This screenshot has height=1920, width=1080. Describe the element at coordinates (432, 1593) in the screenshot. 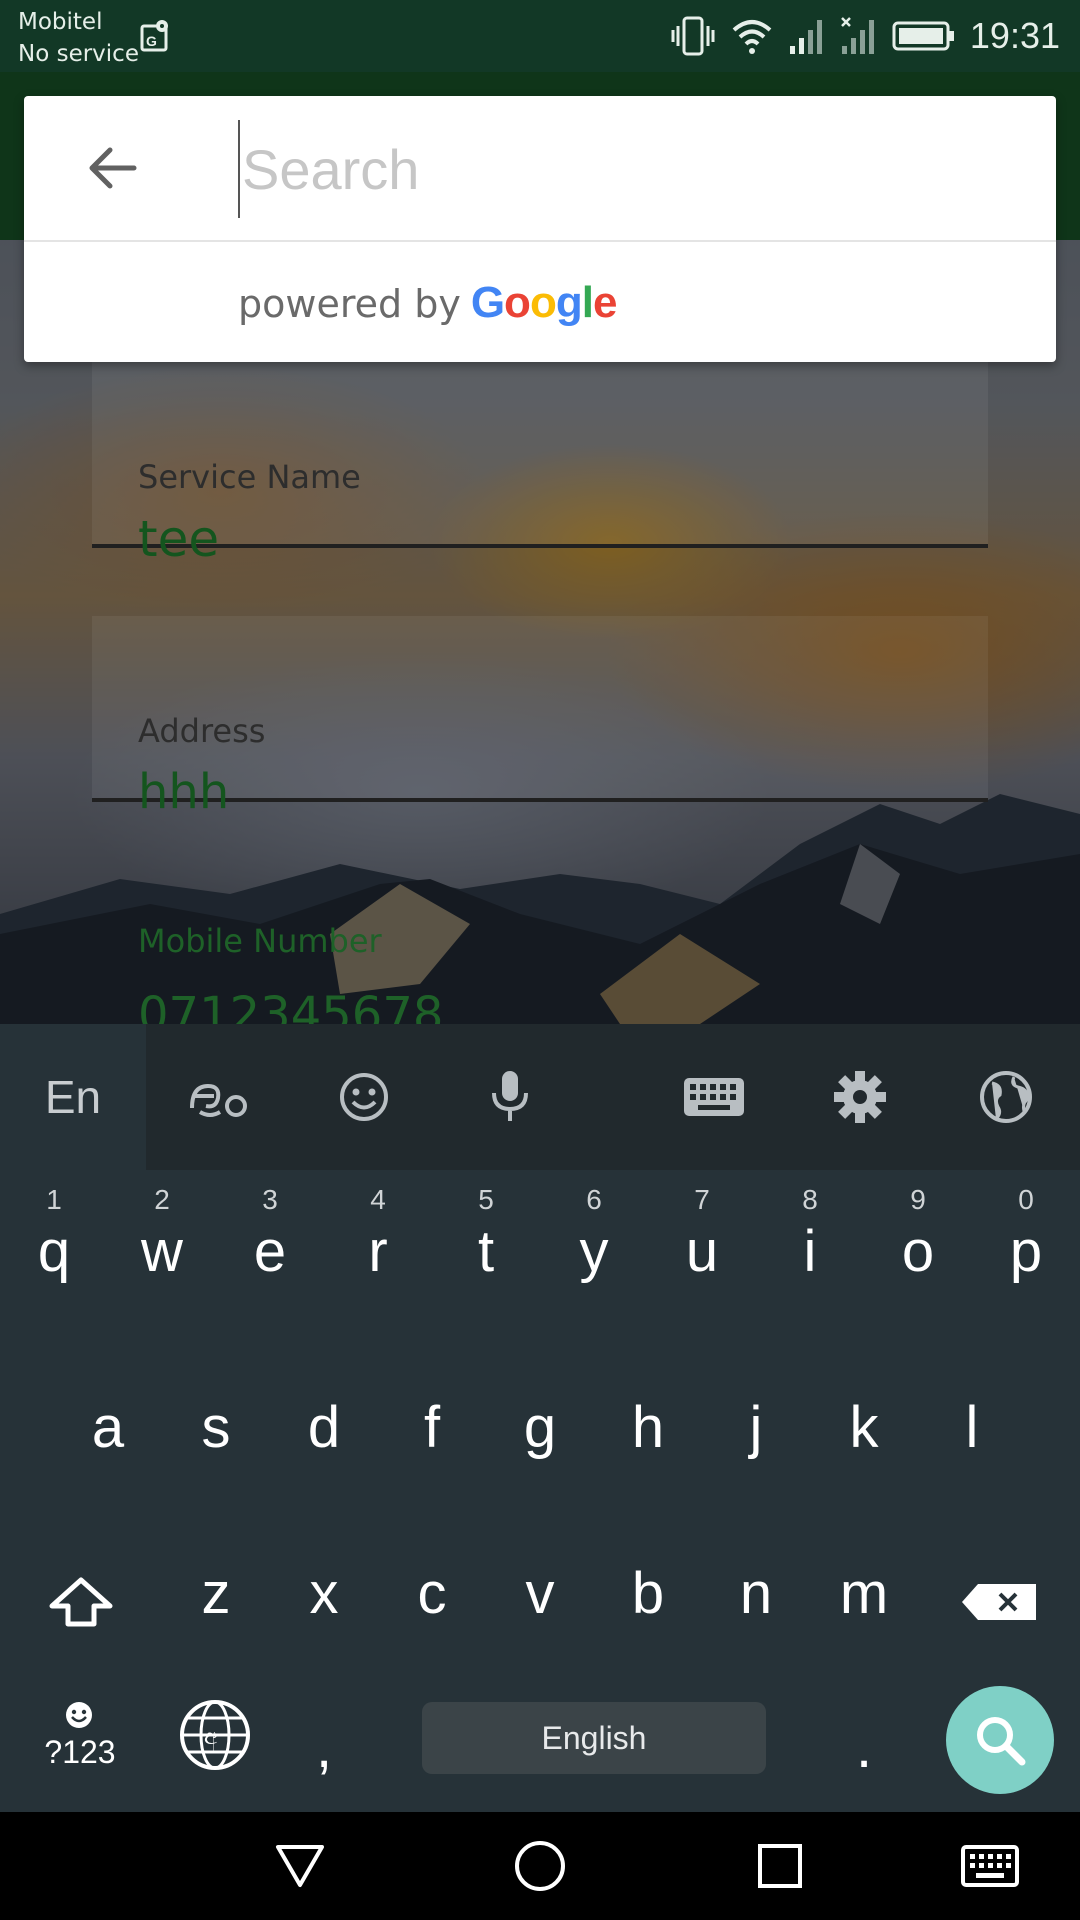

I see `key-label: c` at that location.